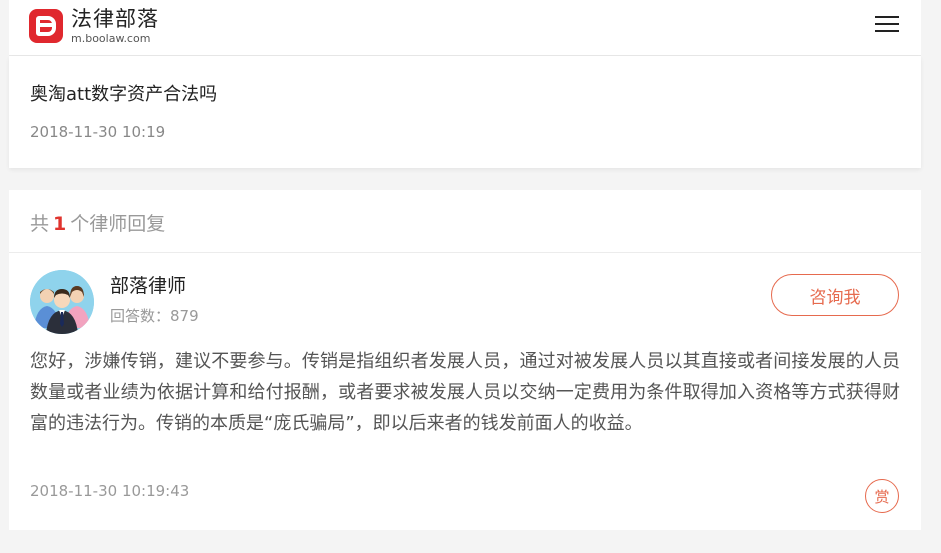  What do you see at coordinates (154, 316) in the screenshot?
I see `lawyer-answer-count: 回答数：879` at bounding box center [154, 316].